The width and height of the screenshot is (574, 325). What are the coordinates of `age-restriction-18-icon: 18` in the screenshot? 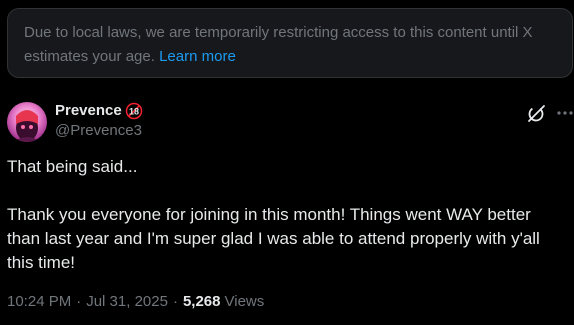 It's located at (134, 111).